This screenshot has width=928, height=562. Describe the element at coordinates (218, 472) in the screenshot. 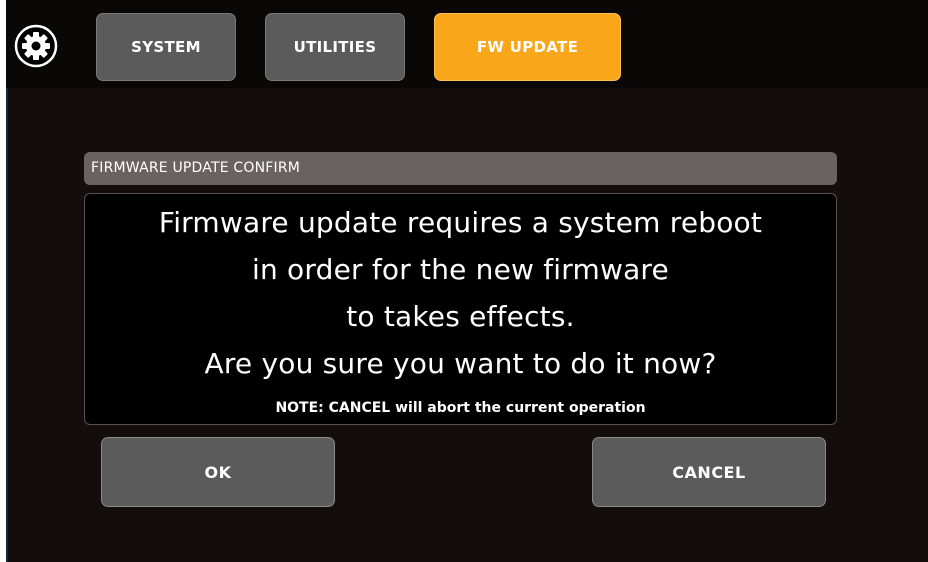

I see `ok-button: OK` at that location.